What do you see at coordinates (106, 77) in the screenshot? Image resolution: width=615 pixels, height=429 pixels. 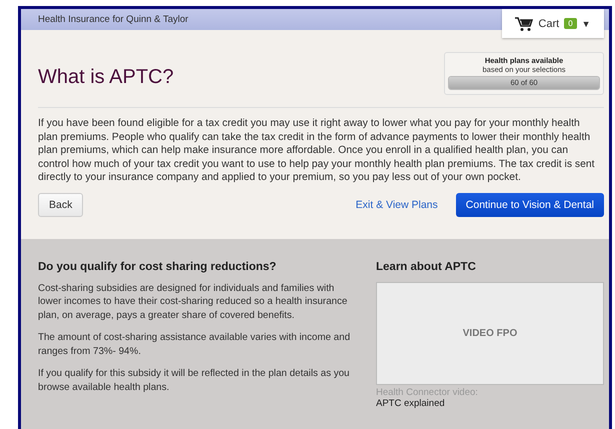 I see `page-title: What is APTC?` at bounding box center [106, 77].